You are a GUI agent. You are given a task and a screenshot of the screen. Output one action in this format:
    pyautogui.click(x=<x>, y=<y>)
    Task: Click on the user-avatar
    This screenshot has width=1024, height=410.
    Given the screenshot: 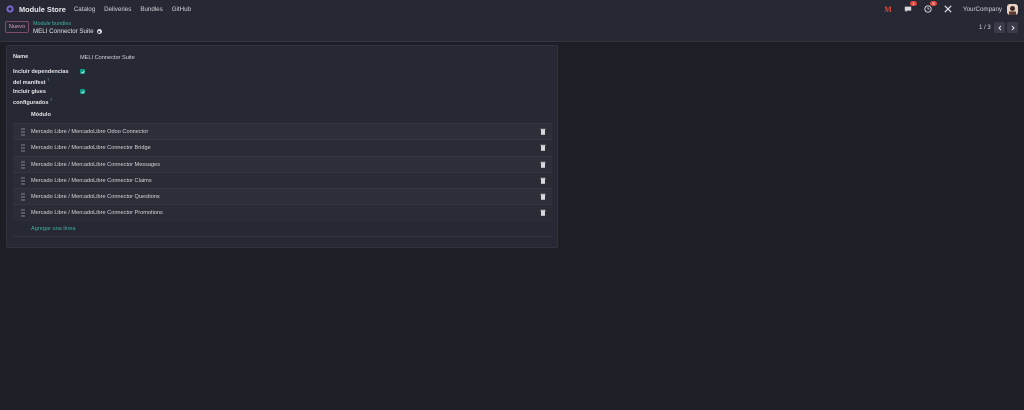 What is the action you would take?
    pyautogui.click(x=1012, y=9)
    